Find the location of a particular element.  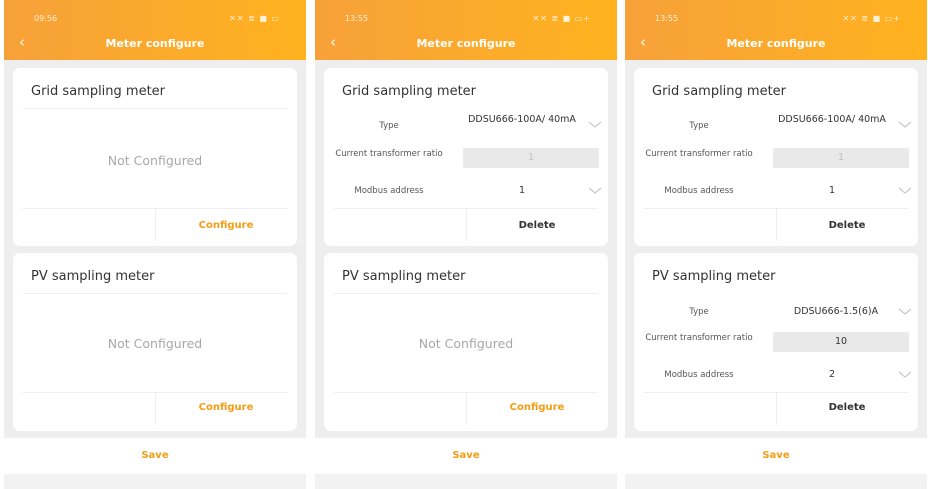

status-time: 09:56 is located at coordinates (46, 18).